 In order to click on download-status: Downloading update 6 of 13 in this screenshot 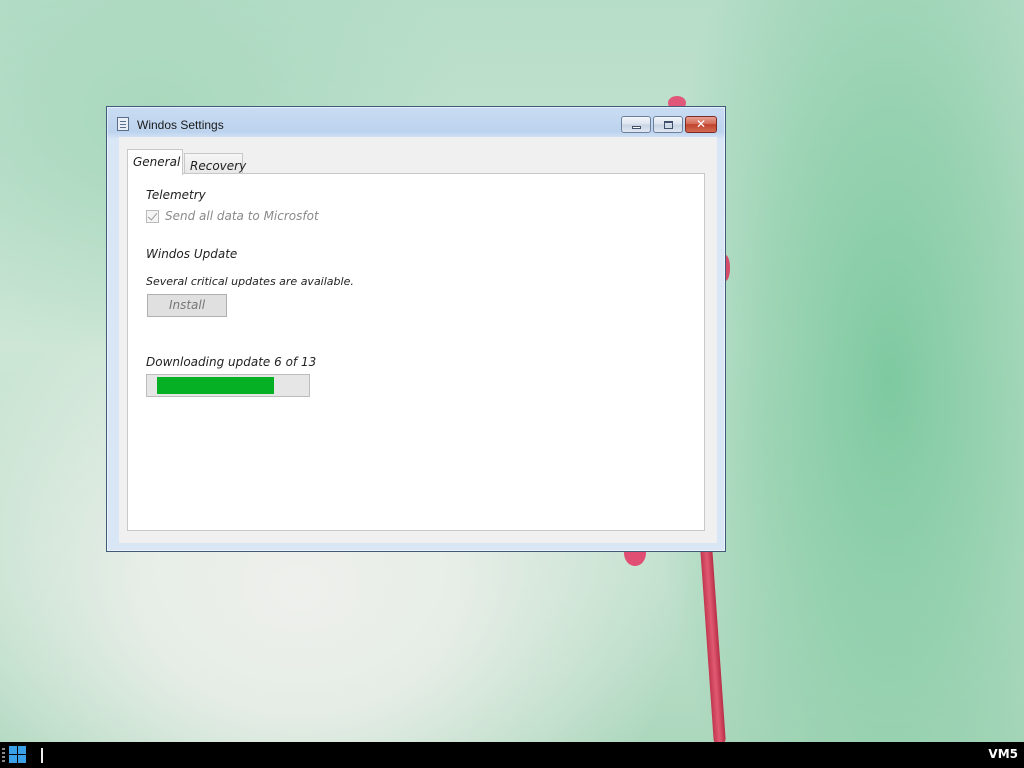, I will do `click(231, 362)`.